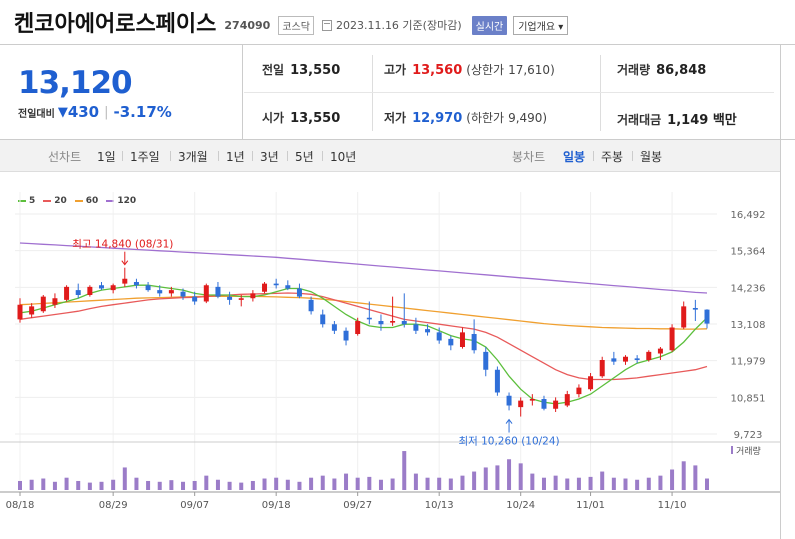 The image size is (795, 539). What do you see at coordinates (296, 25) in the screenshot?
I see `market-badge: 코스닥` at bounding box center [296, 25].